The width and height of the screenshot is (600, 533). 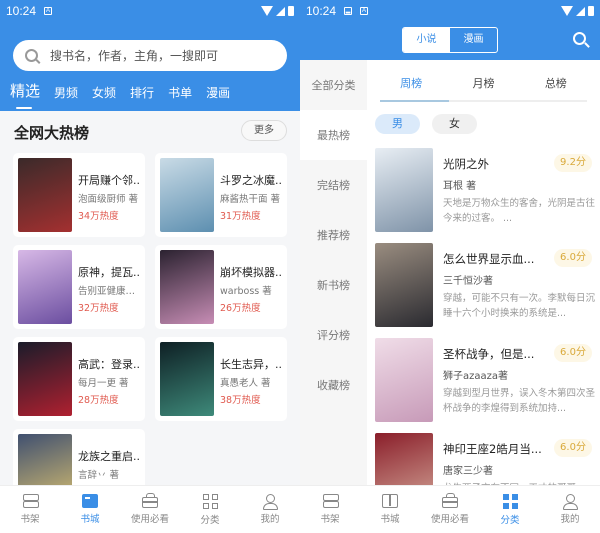 I want to click on tab-monthly: 月榜, so click(x=483, y=83).